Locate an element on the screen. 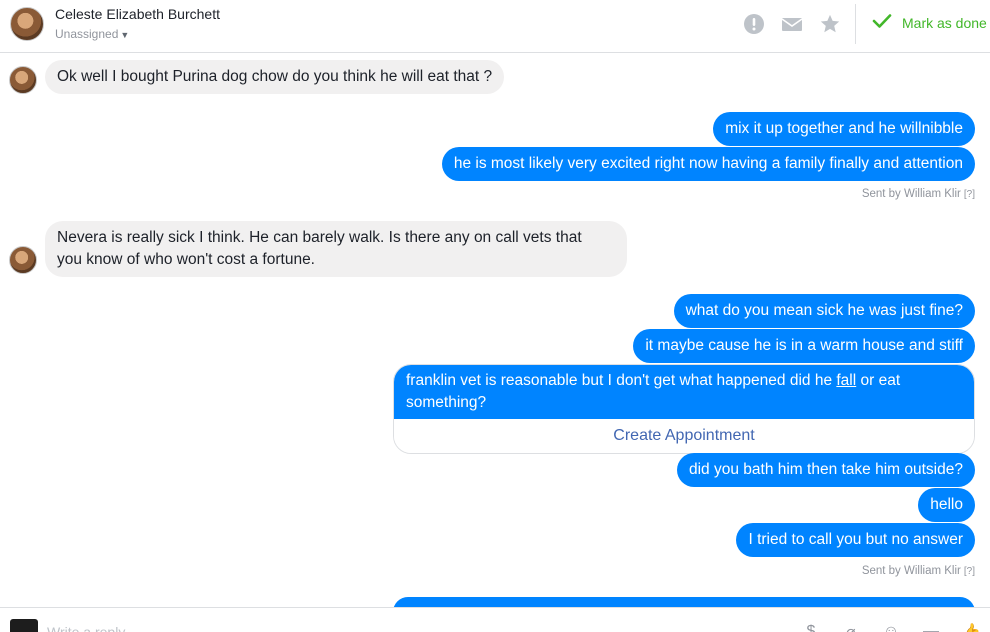 This screenshot has width=990, height=632. composer-actions: $ ⌀ ☺ ▬ 👍 is located at coordinates (891, 626).